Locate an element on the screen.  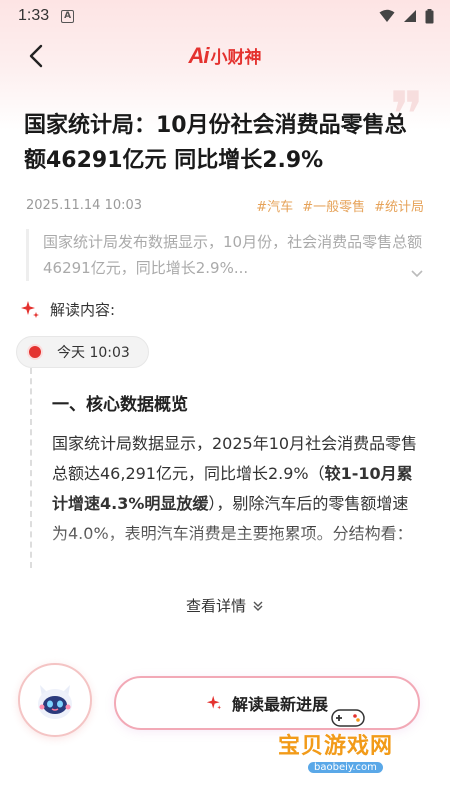
tag-item: #统计局 is located at coordinates (399, 205).